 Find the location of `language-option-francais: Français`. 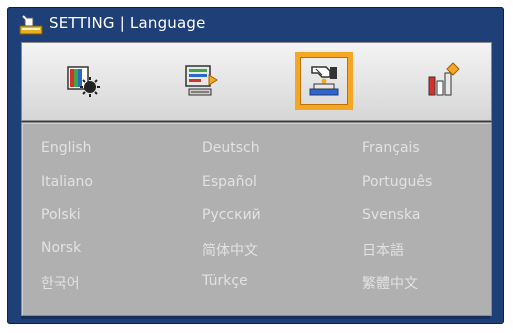

language-option-francais: Français is located at coordinates (391, 148).